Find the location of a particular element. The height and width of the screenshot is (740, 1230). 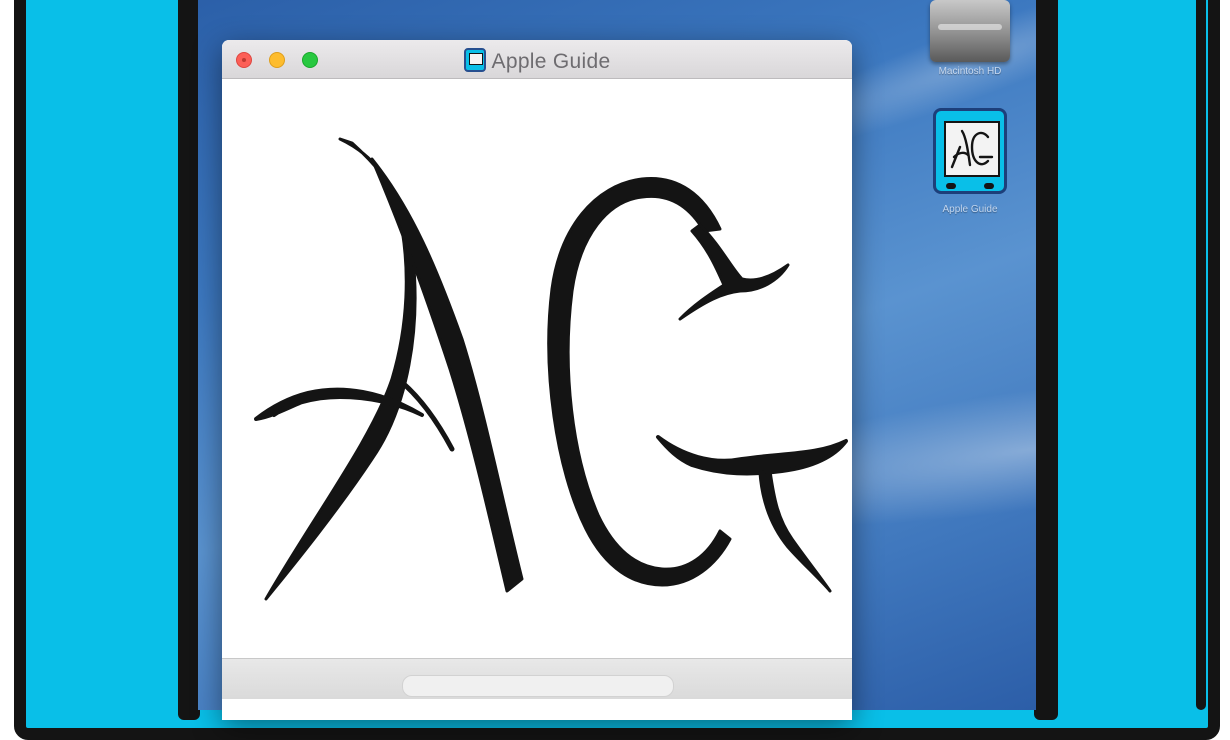

apple-guide-app-icon is located at coordinates (970, 154).